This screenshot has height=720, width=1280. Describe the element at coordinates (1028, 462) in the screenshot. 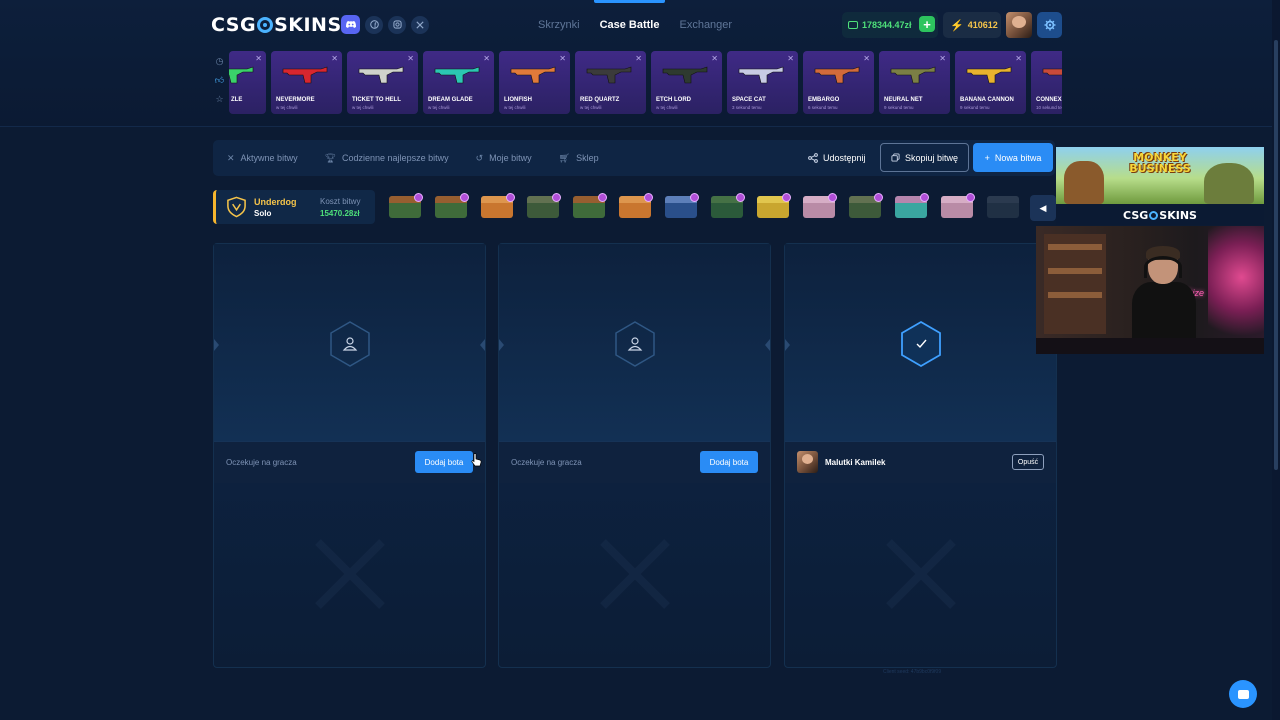

I see `leave-button: Opuść` at that location.